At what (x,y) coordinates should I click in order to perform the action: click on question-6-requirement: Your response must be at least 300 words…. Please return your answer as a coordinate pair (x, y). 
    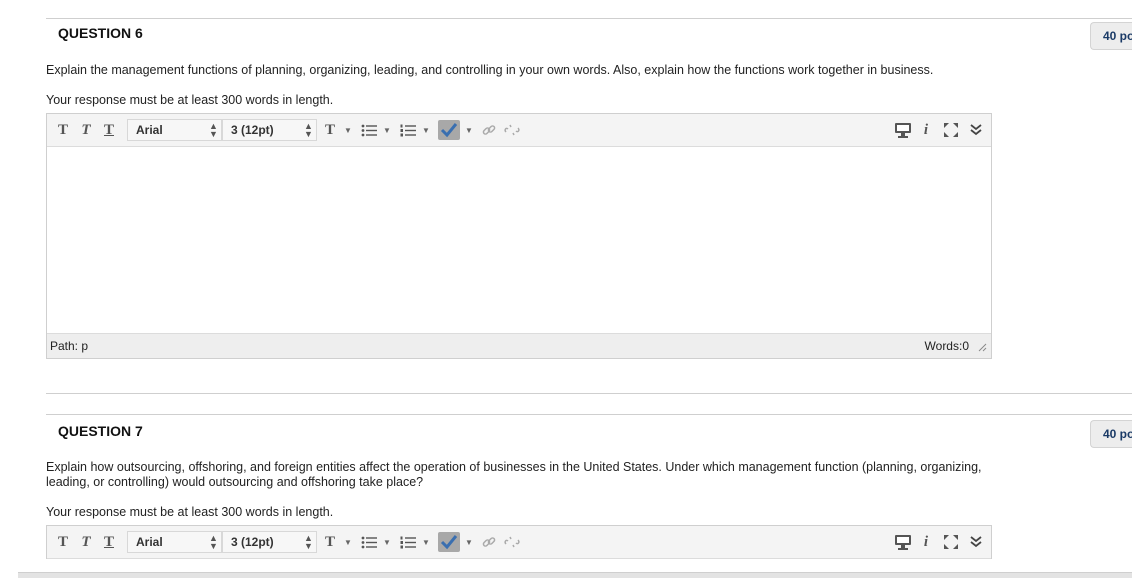
    Looking at the image, I should click on (190, 100).